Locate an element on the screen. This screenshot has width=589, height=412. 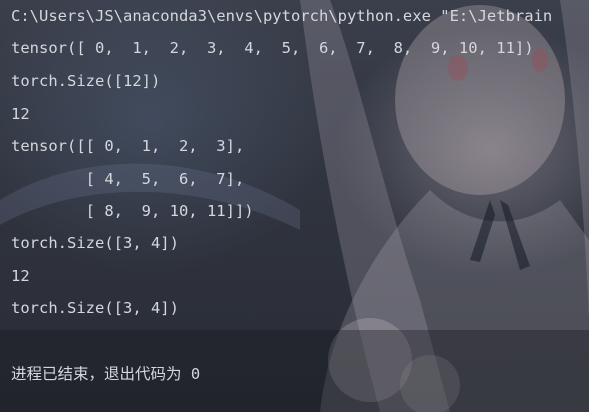
console-line-size-1d: torch.Size([12]) is located at coordinates (86, 81).